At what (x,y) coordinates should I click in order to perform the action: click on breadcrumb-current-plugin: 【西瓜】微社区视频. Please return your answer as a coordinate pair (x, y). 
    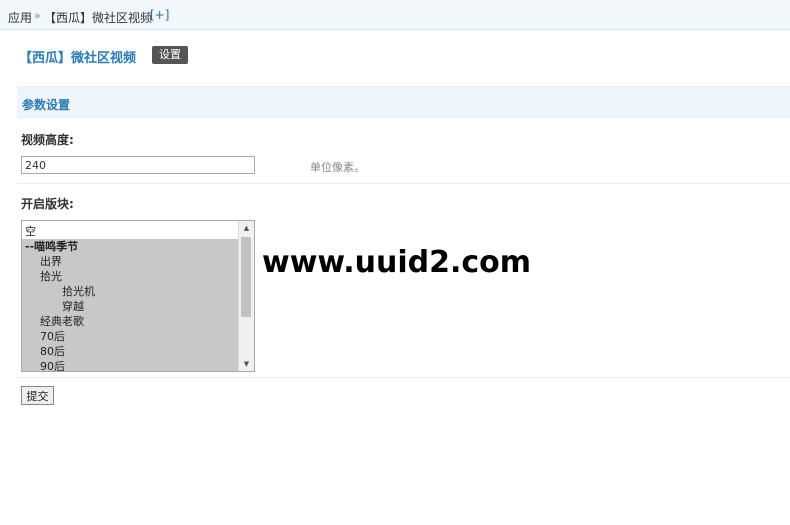
    Looking at the image, I should click on (98, 17).